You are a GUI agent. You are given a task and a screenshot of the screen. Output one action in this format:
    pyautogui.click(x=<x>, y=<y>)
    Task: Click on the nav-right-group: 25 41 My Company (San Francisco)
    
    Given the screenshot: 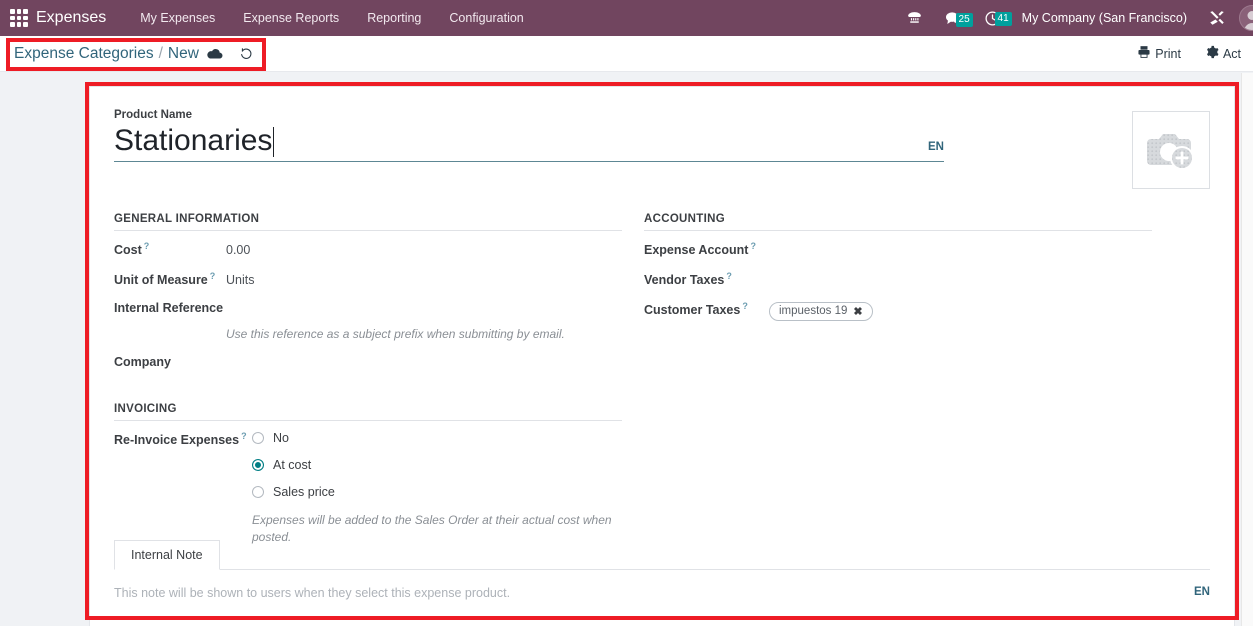 What is the action you would take?
    pyautogui.click(x=1074, y=18)
    